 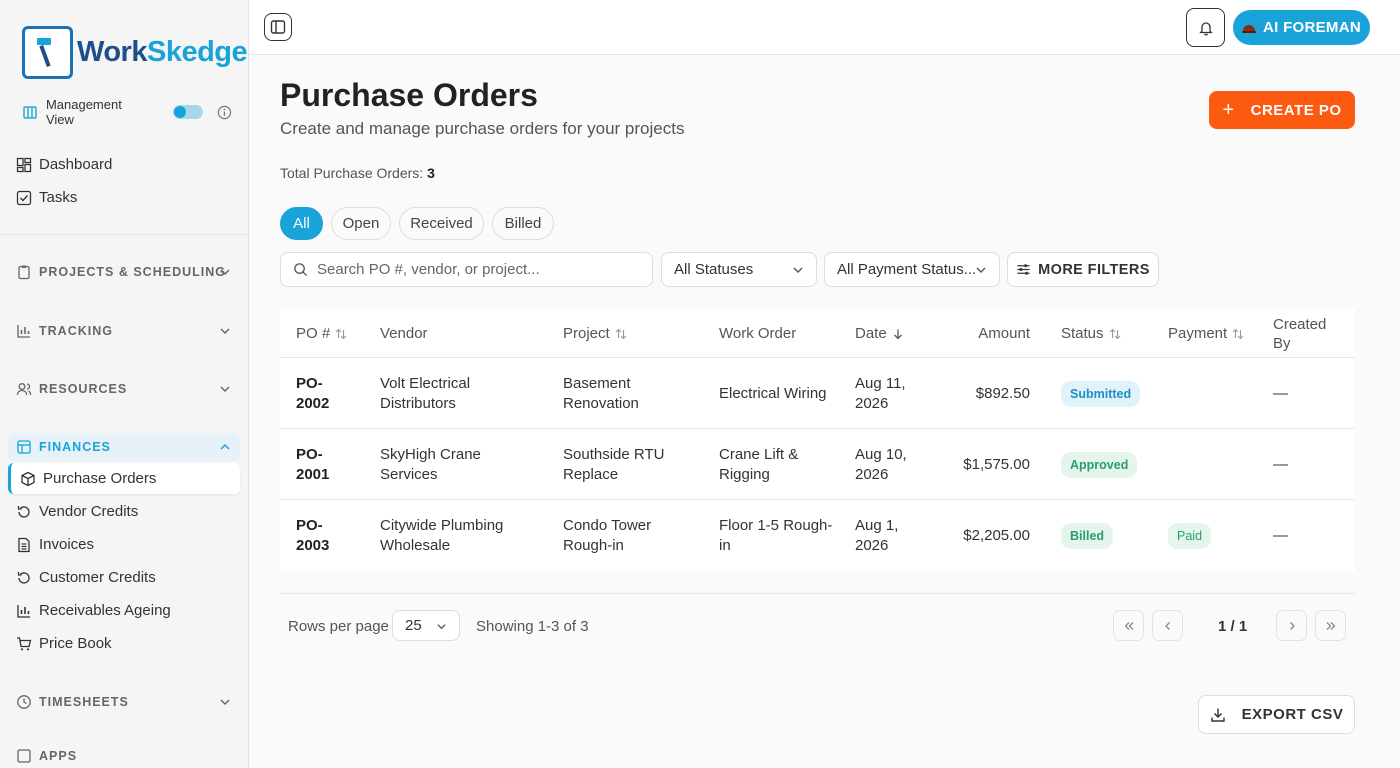 What do you see at coordinates (24, 389) in the screenshot?
I see `users-icon` at bounding box center [24, 389].